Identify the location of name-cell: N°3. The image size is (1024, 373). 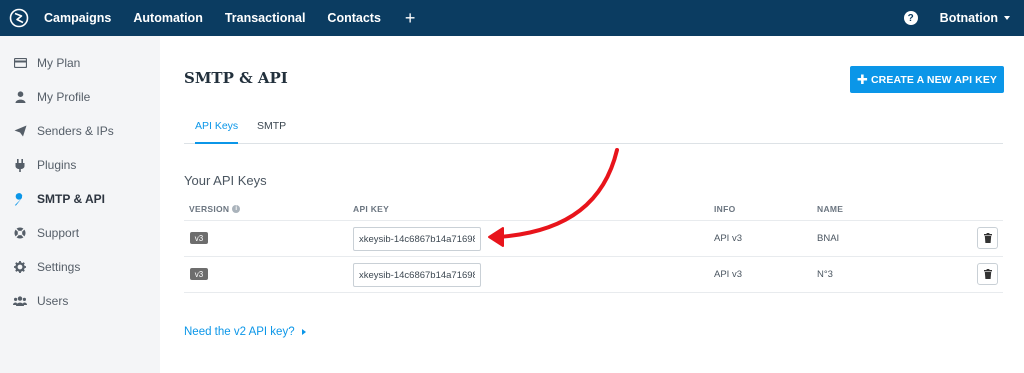
(825, 274).